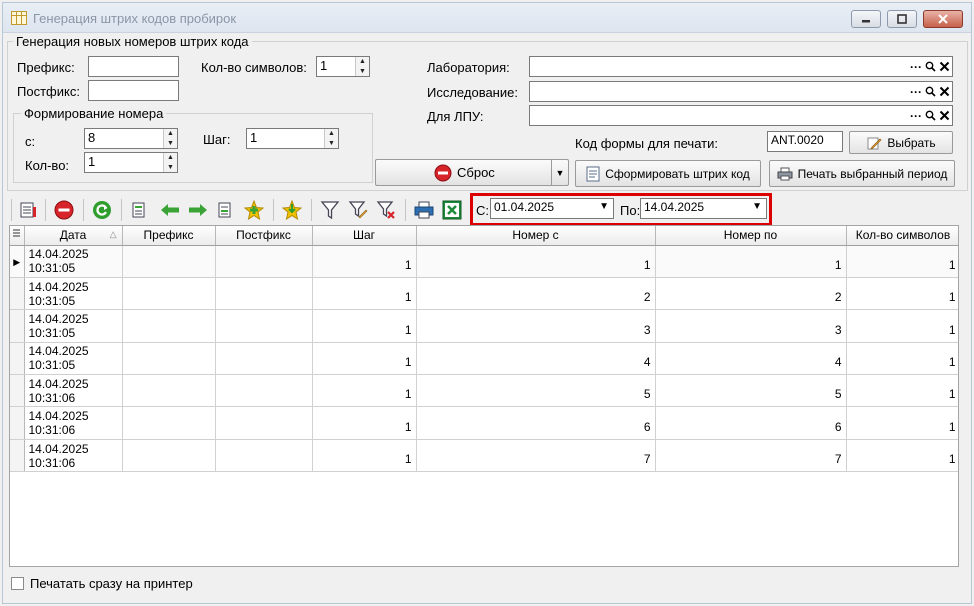 This screenshot has width=974, height=606. What do you see at coordinates (751, 423) in the screenshot?
I see `cell-number-to: 6` at bounding box center [751, 423].